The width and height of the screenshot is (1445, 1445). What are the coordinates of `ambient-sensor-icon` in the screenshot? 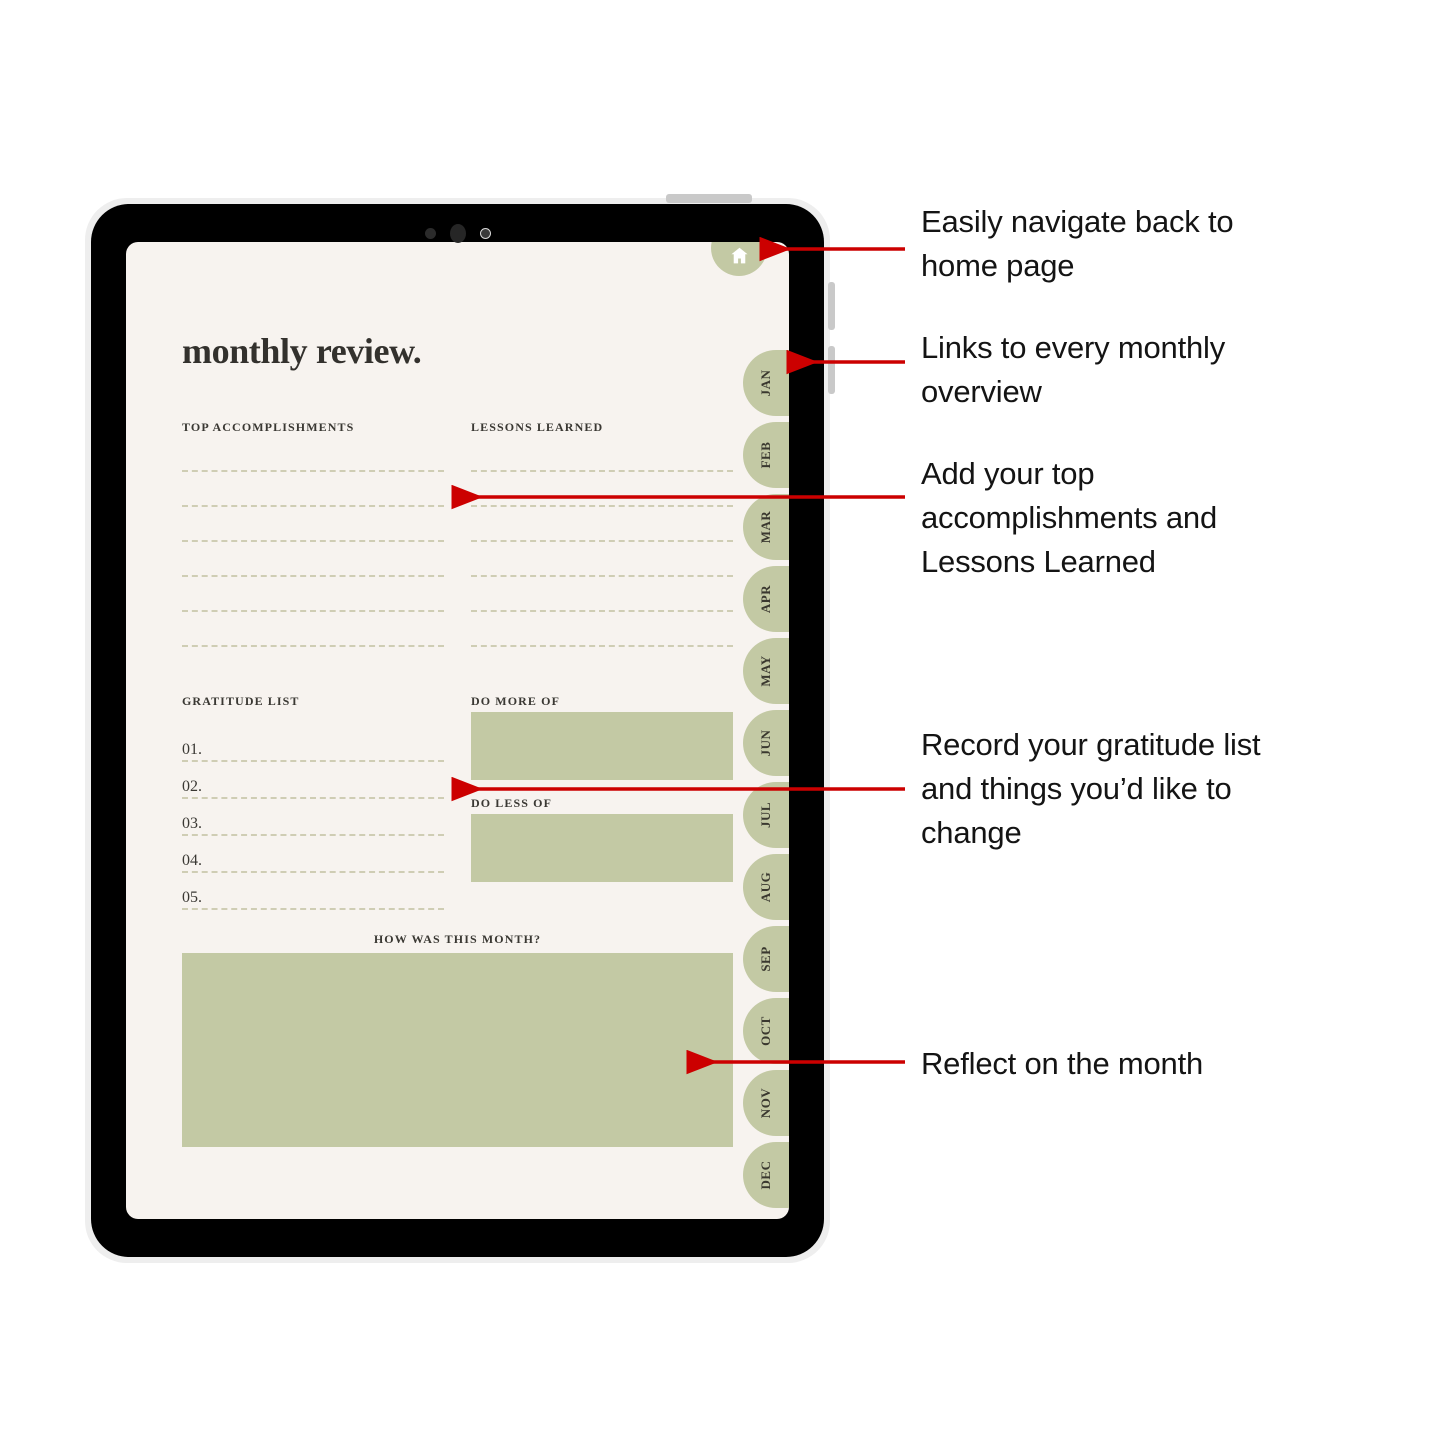 It's located at (485, 233).